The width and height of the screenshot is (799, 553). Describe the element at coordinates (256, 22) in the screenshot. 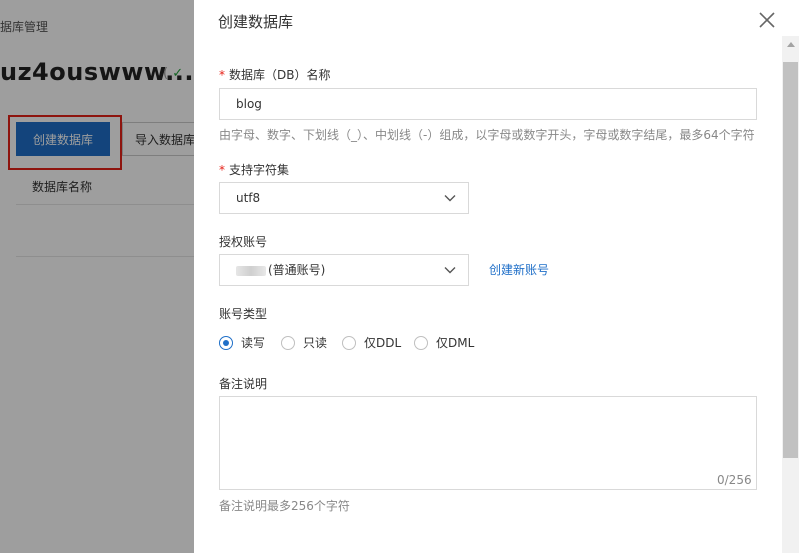

I see `drawer-title: 创建数据库` at that location.